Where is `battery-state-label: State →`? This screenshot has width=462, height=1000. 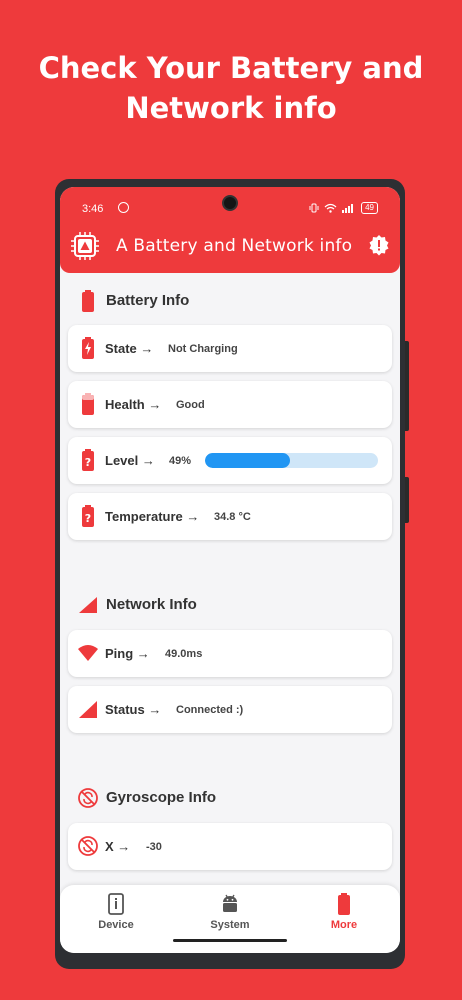 battery-state-label: State → is located at coordinates (129, 348).